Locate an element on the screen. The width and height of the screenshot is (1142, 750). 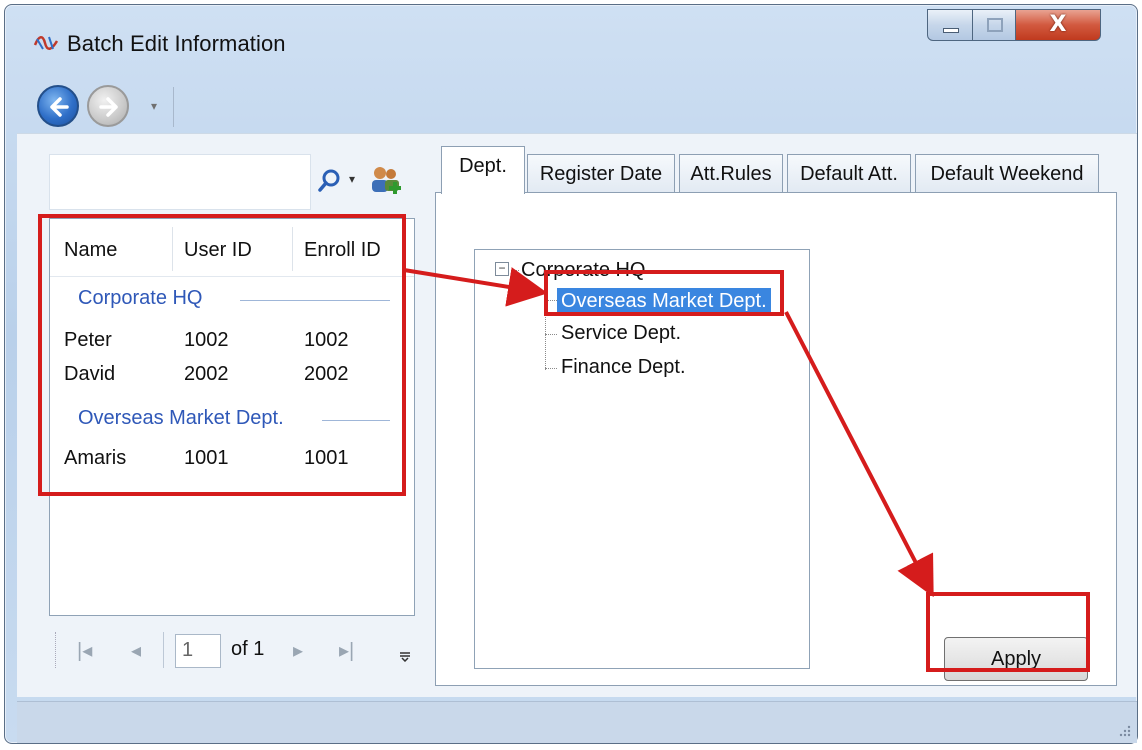
last-page-icon: ▸| is located at coordinates (346, 650).